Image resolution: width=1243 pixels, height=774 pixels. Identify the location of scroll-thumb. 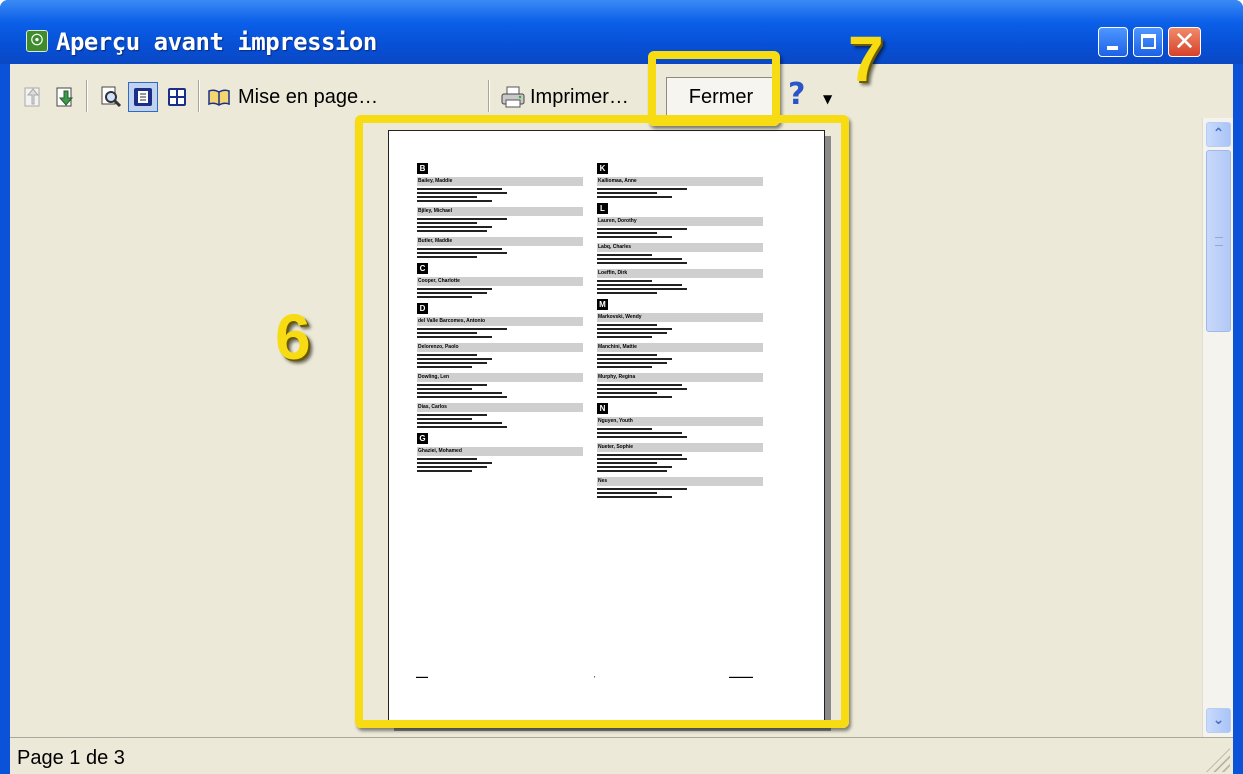
(1218, 241).